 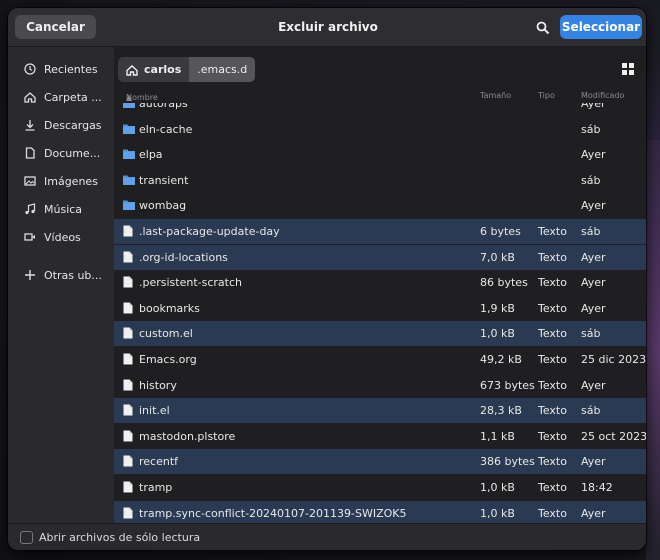 What do you see at coordinates (653, 350) in the screenshot?
I see `desktop-background-strip` at bounding box center [653, 350].